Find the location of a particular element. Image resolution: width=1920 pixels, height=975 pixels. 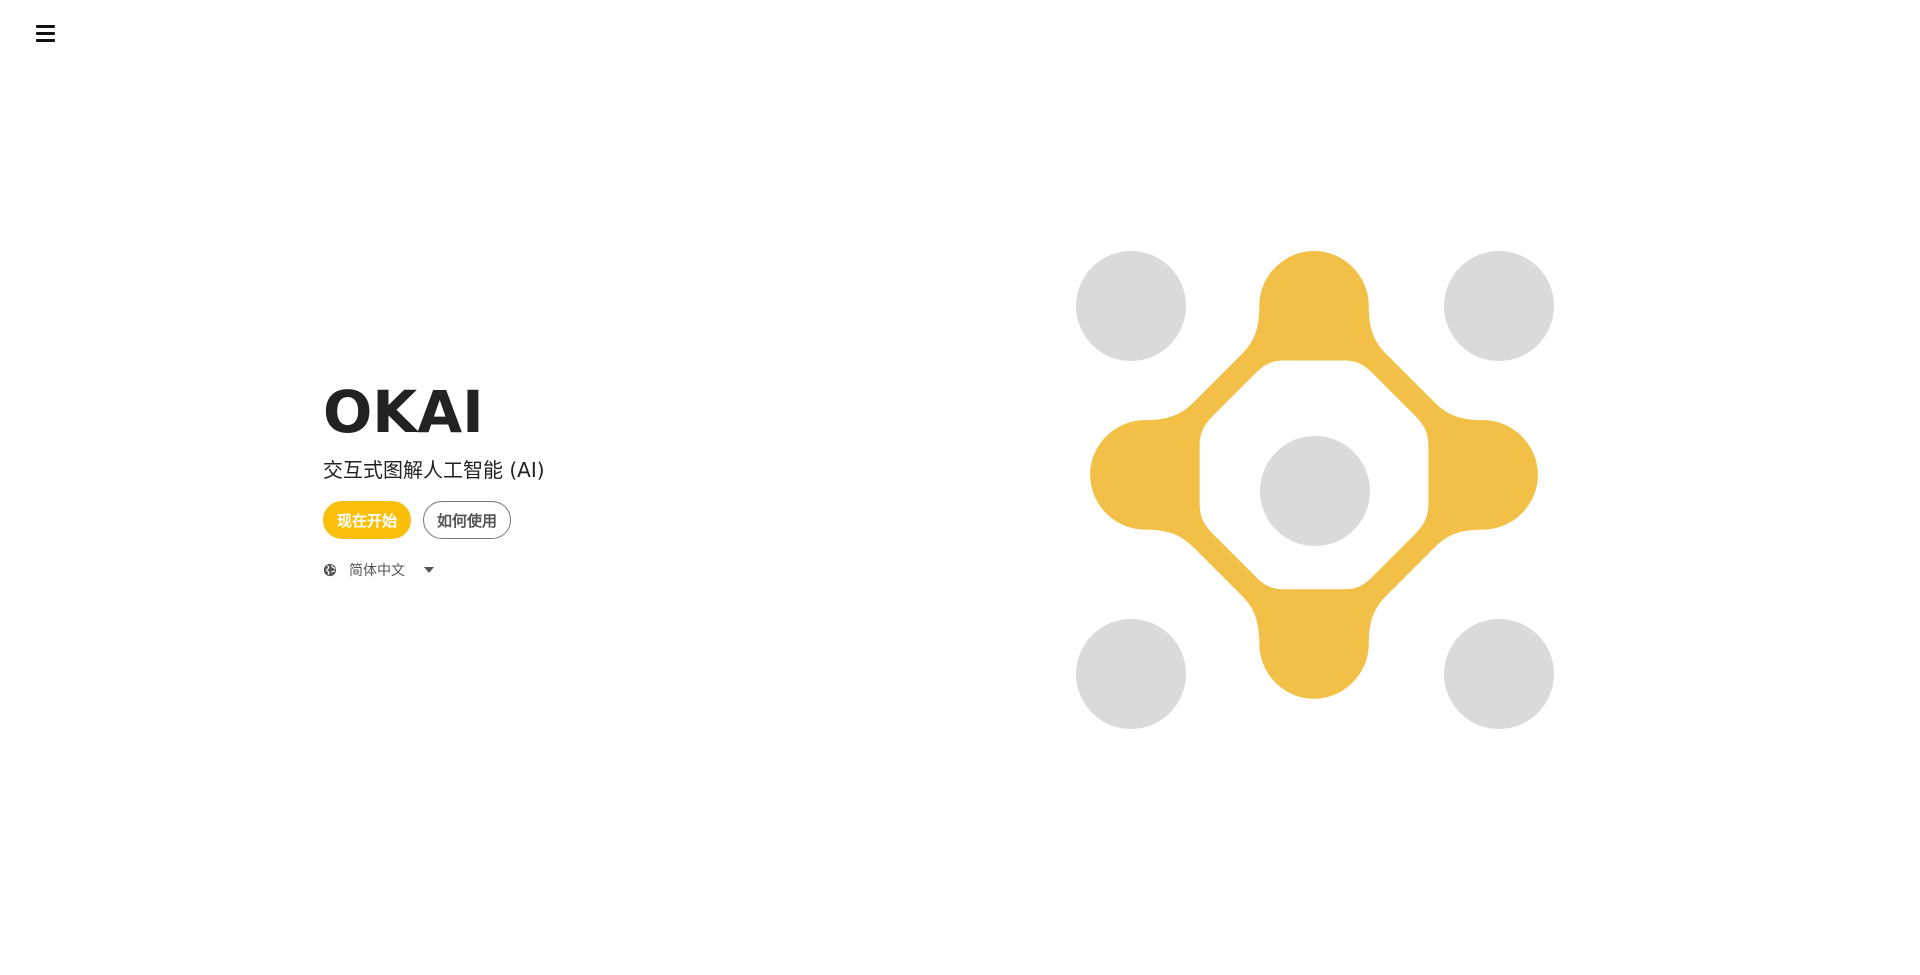

logo-dot-bottom-left is located at coordinates (1131, 674).